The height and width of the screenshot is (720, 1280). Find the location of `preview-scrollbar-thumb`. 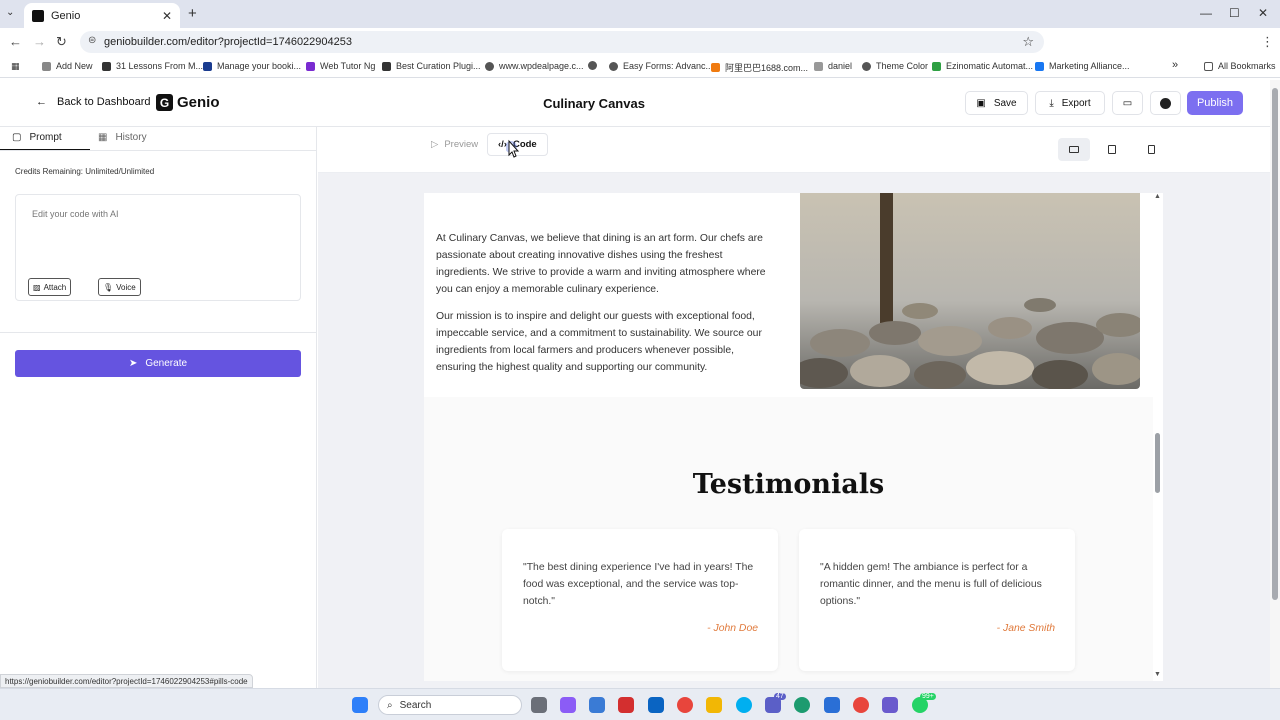

preview-scrollbar-thumb is located at coordinates (1157, 463).